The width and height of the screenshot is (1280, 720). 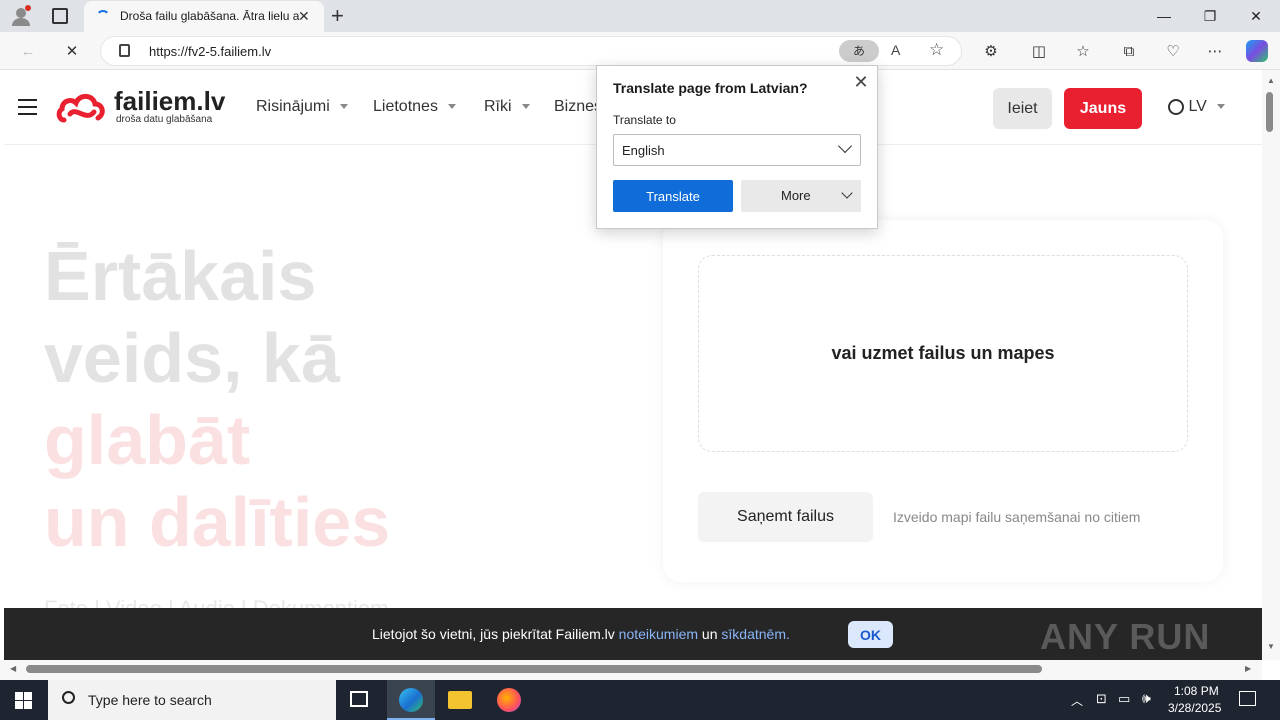 What do you see at coordinates (80, 108) in the screenshot?
I see `cloud-logo-icon` at bounding box center [80, 108].